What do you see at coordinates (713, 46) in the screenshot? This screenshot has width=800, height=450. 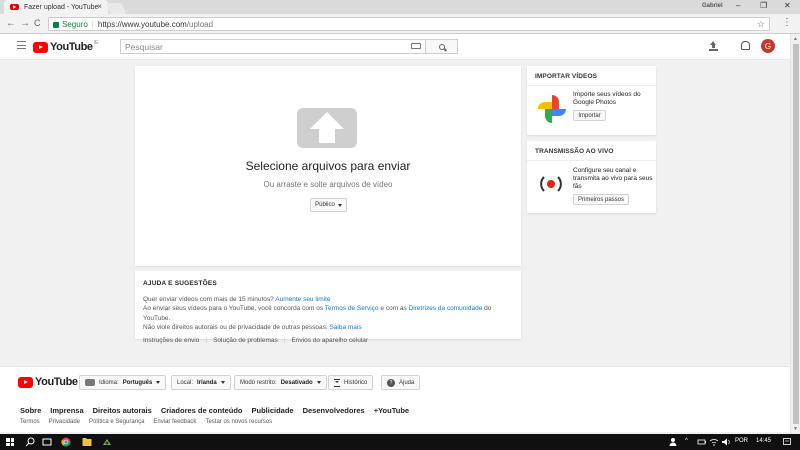 I see `upload-icon` at bounding box center [713, 46].